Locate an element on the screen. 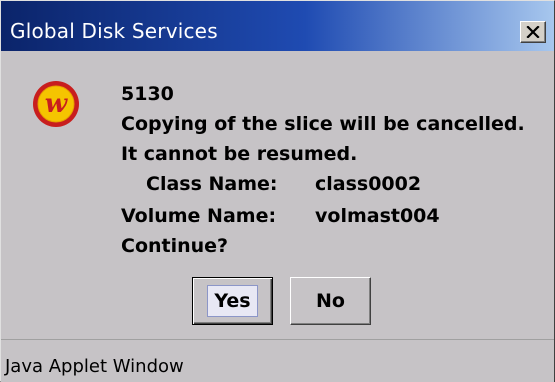 The height and width of the screenshot is (382, 555). window-title: Global Disk Services is located at coordinates (114, 31).